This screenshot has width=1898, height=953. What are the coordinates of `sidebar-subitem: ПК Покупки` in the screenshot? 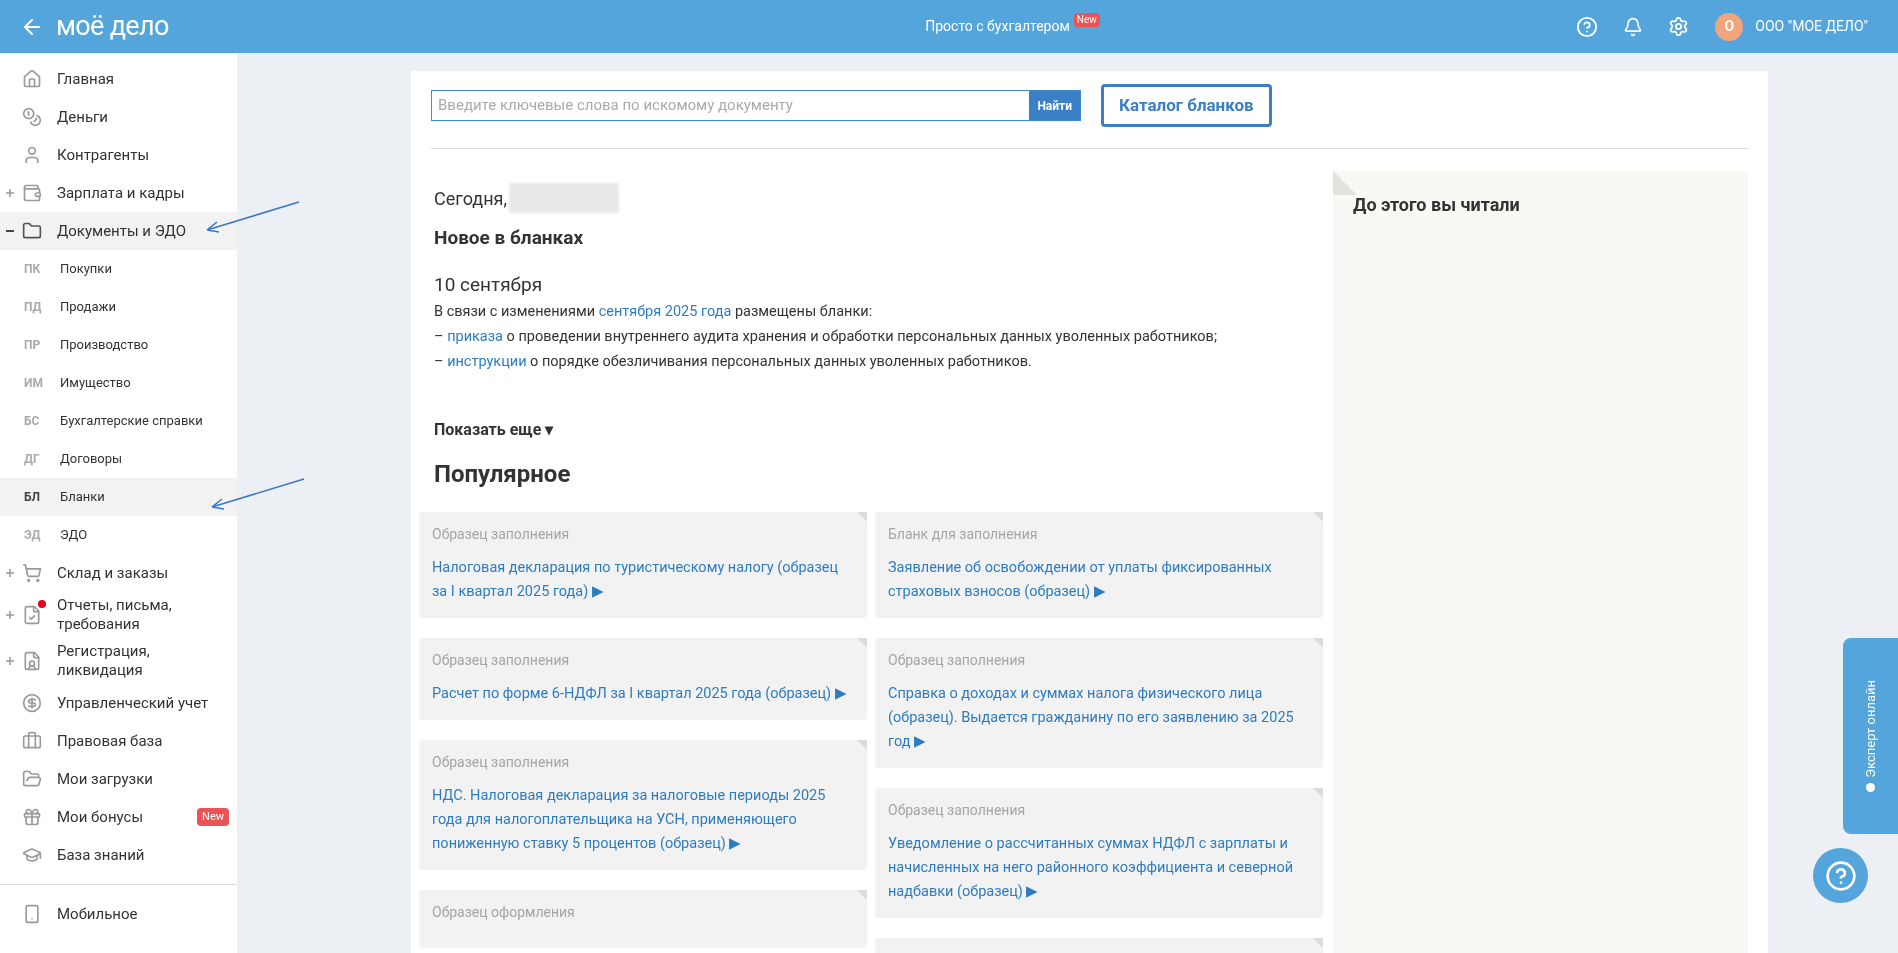 It's located at (118, 269).